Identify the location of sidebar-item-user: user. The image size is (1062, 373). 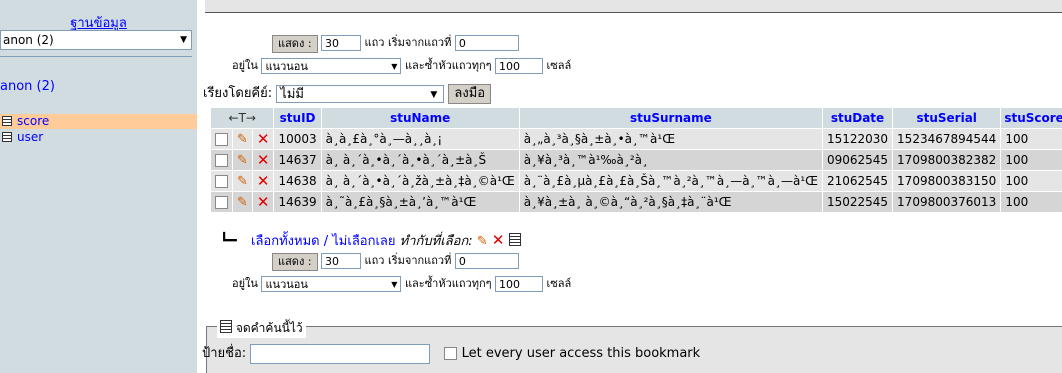
(98, 137).